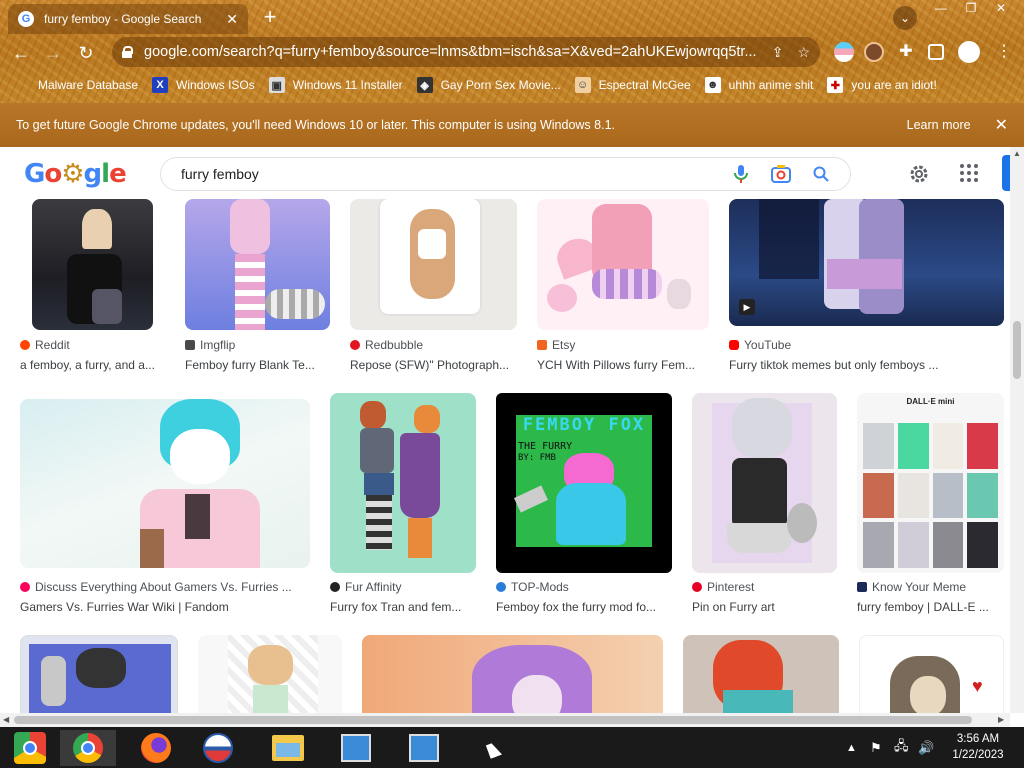  Describe the element at coordinates (128, 19) in the screenshot. I see `browser-tab: G furry femboy - Google Search ✕` at that location.